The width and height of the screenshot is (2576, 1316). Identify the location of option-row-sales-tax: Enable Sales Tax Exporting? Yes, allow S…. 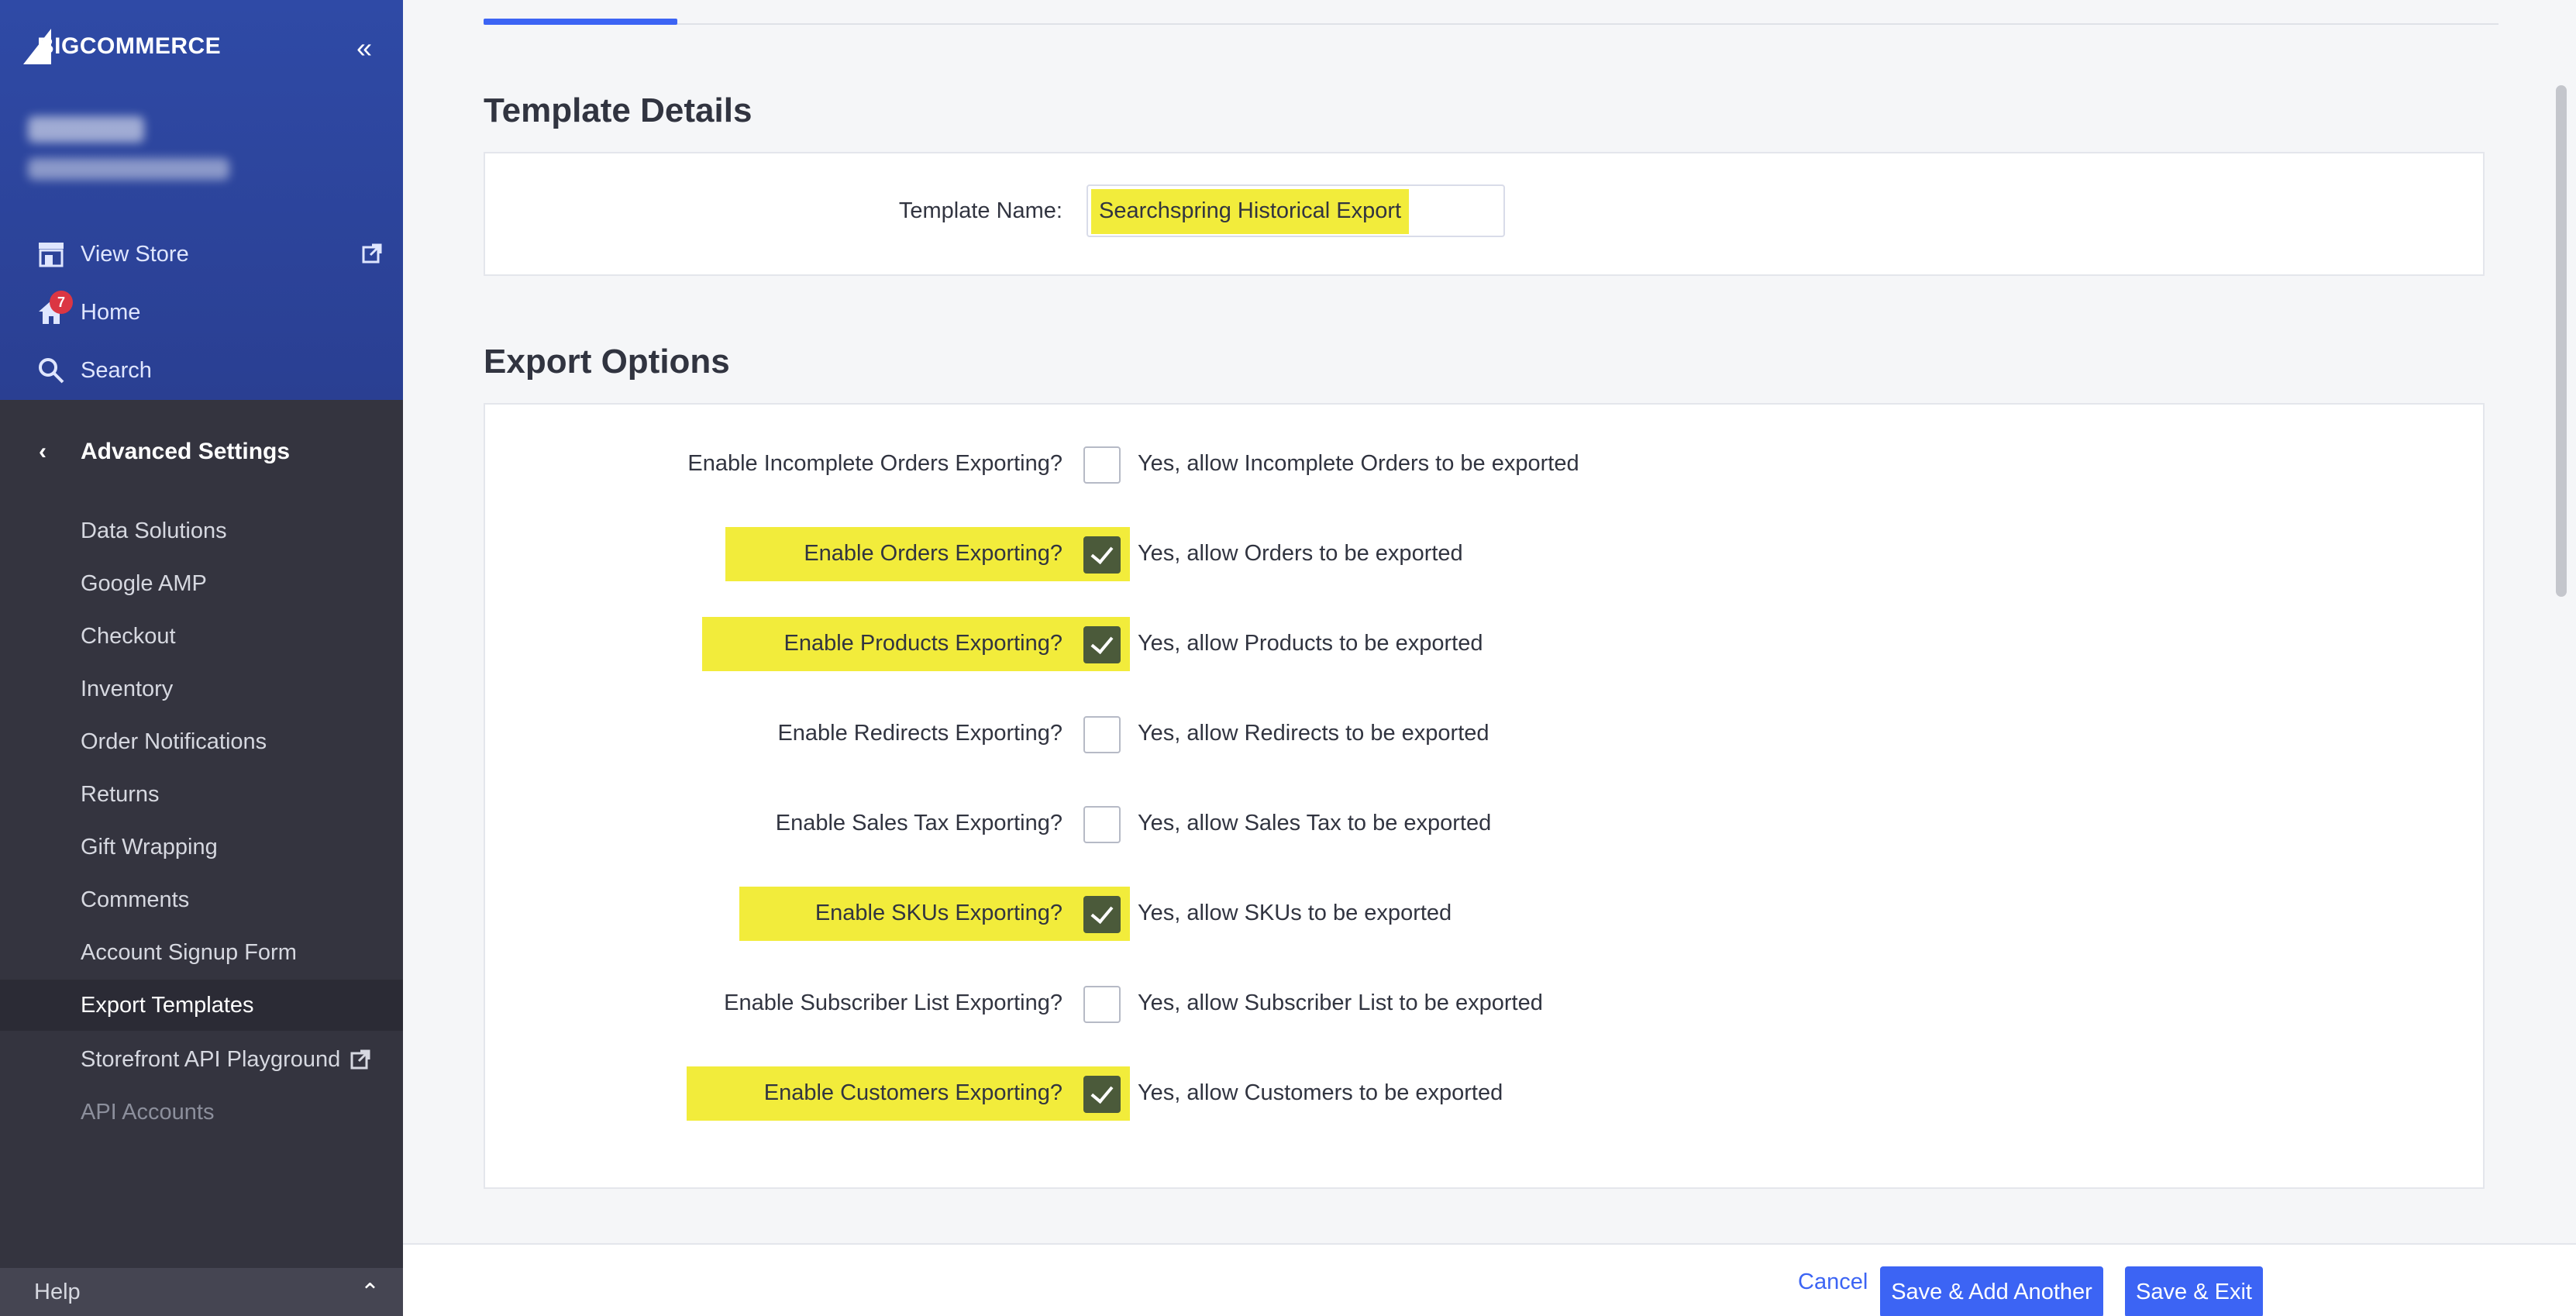
(1484, 824).